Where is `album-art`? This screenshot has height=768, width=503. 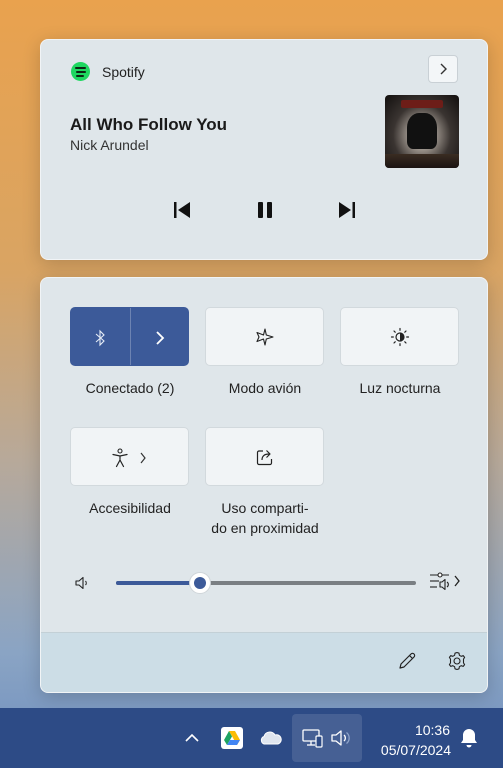
album-art is located at coordinates (422, 131).